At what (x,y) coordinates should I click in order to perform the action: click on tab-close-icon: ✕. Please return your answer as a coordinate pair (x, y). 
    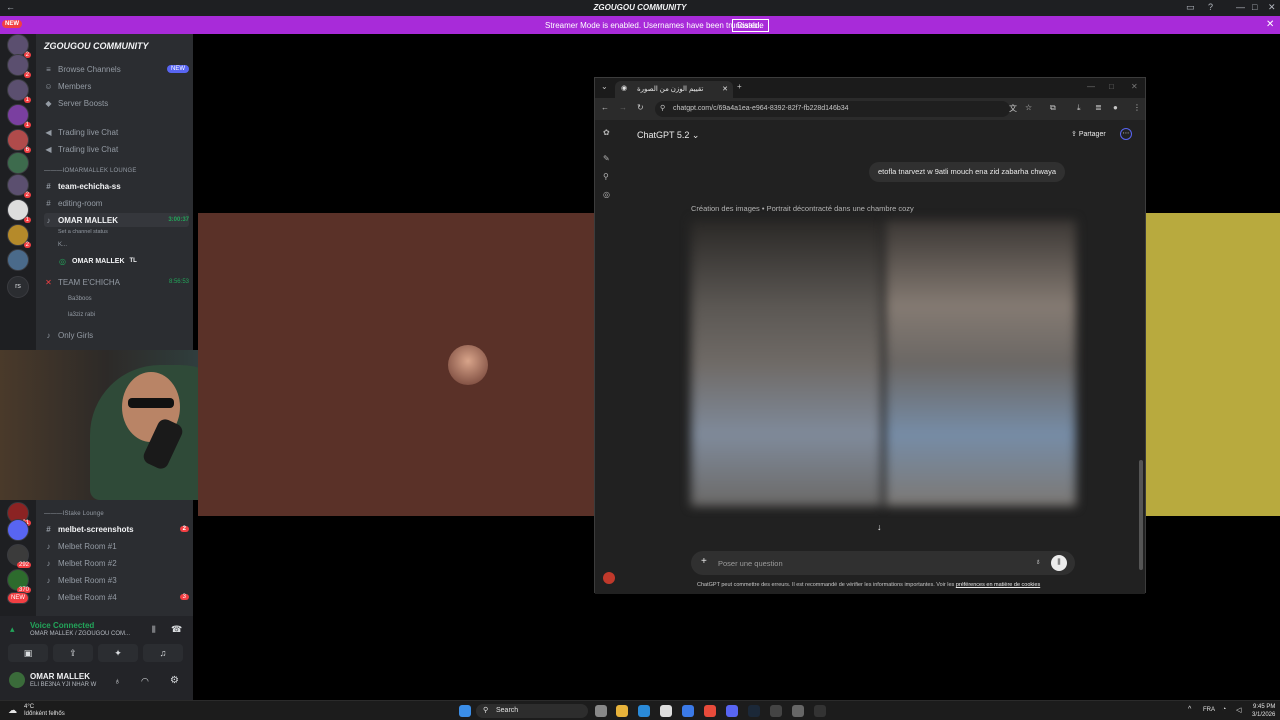
    Looking at the image, I should click on (725, 89).